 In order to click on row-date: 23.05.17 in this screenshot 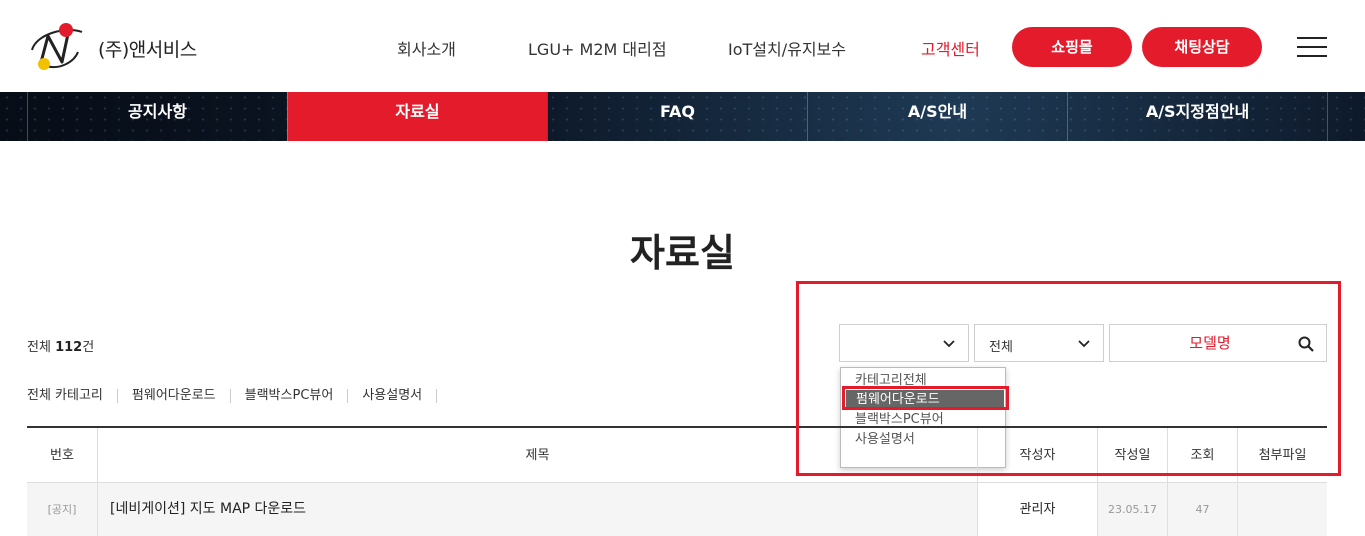, I will do `click(1132, 509)`.